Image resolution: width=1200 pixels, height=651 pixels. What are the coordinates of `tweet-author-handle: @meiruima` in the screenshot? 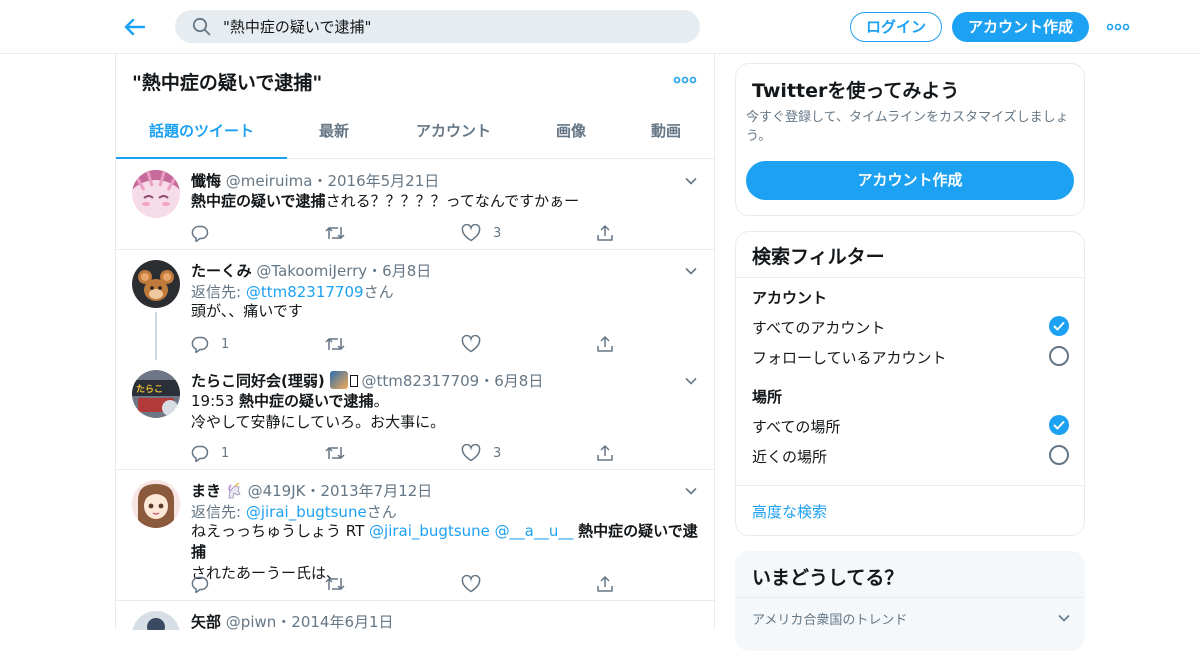 It's located at (269, 181).